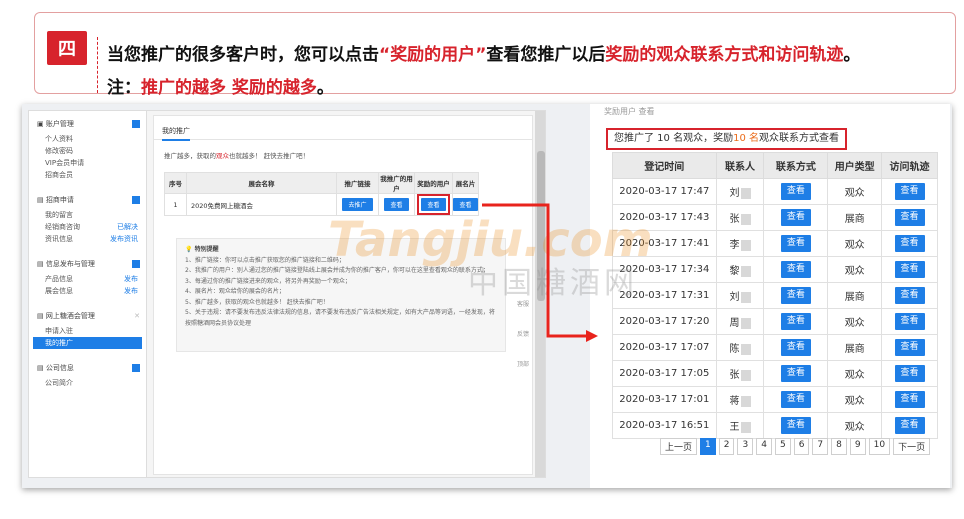 The width and height of the screenshot is (964, 519). I want to click on sidebar-section-account: ▣ 账户管理, so click(87, 124).